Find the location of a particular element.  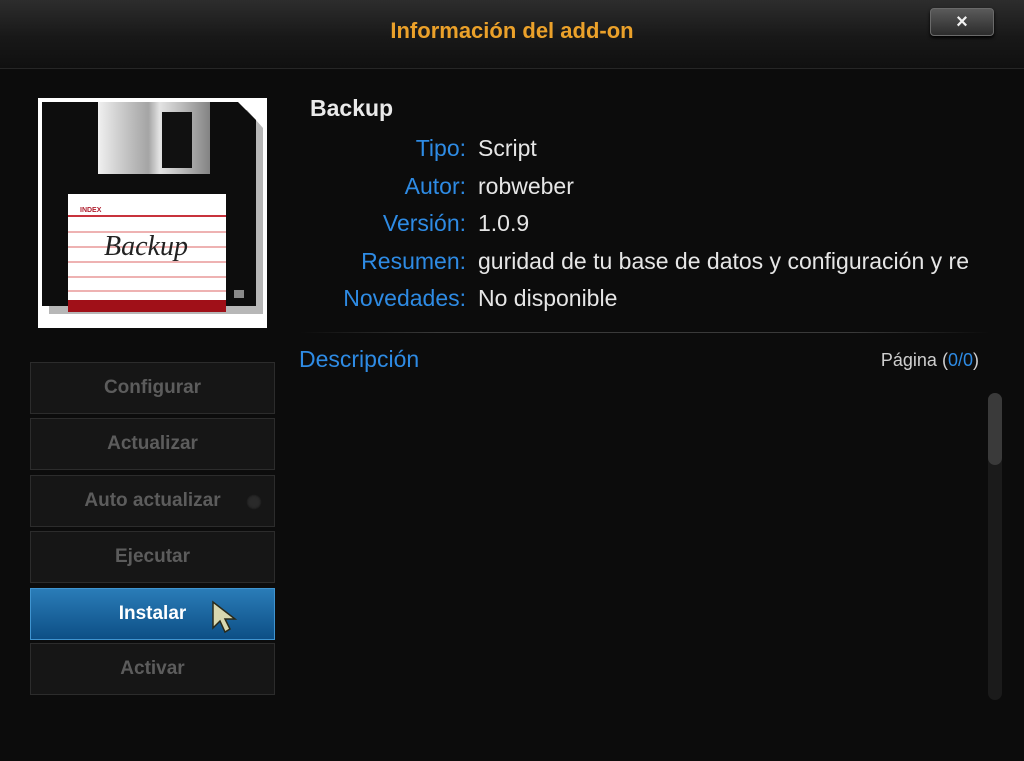

run-button-label: Ejecutar is located at coordinates (152, 556).